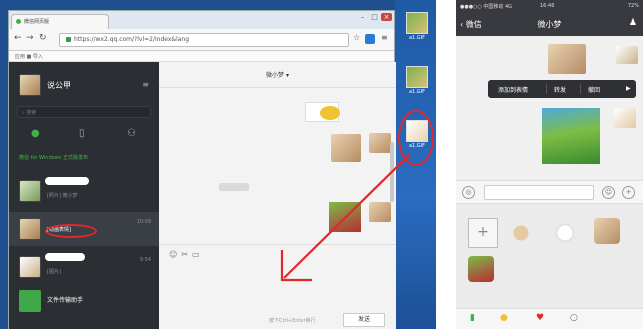 This screenshot has width=643, height=329. I want to click on reload-icon: ↻, so click(43, 38).